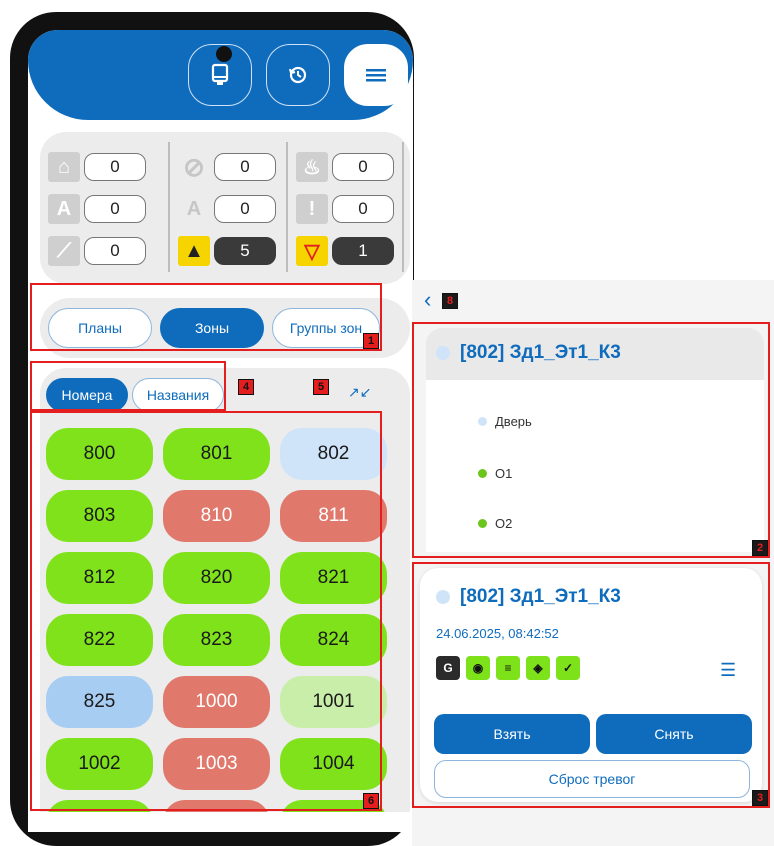 The width and height of the screenshot is (774, 846). I want to click on text-signal-icon: A, so click(64, 209).